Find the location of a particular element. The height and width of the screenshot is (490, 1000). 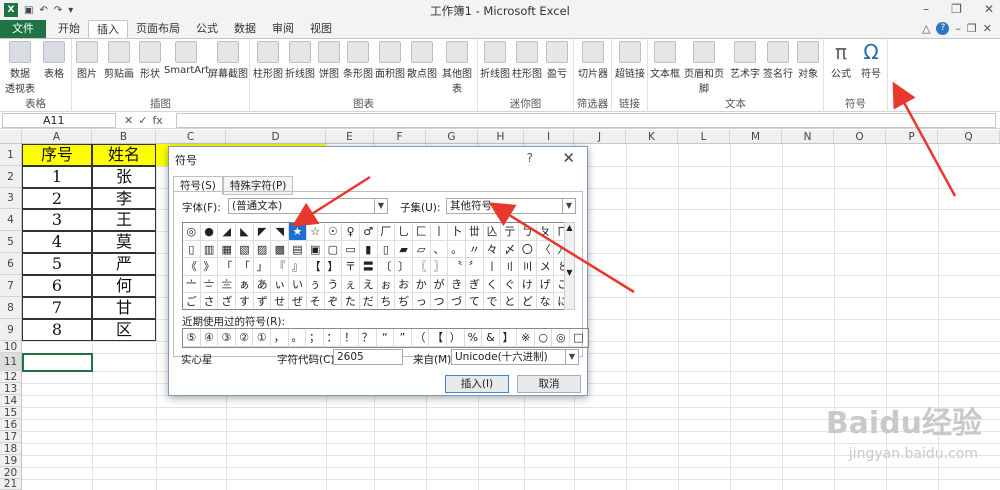

cell-no: 2 is located at coordinates (57, 198).